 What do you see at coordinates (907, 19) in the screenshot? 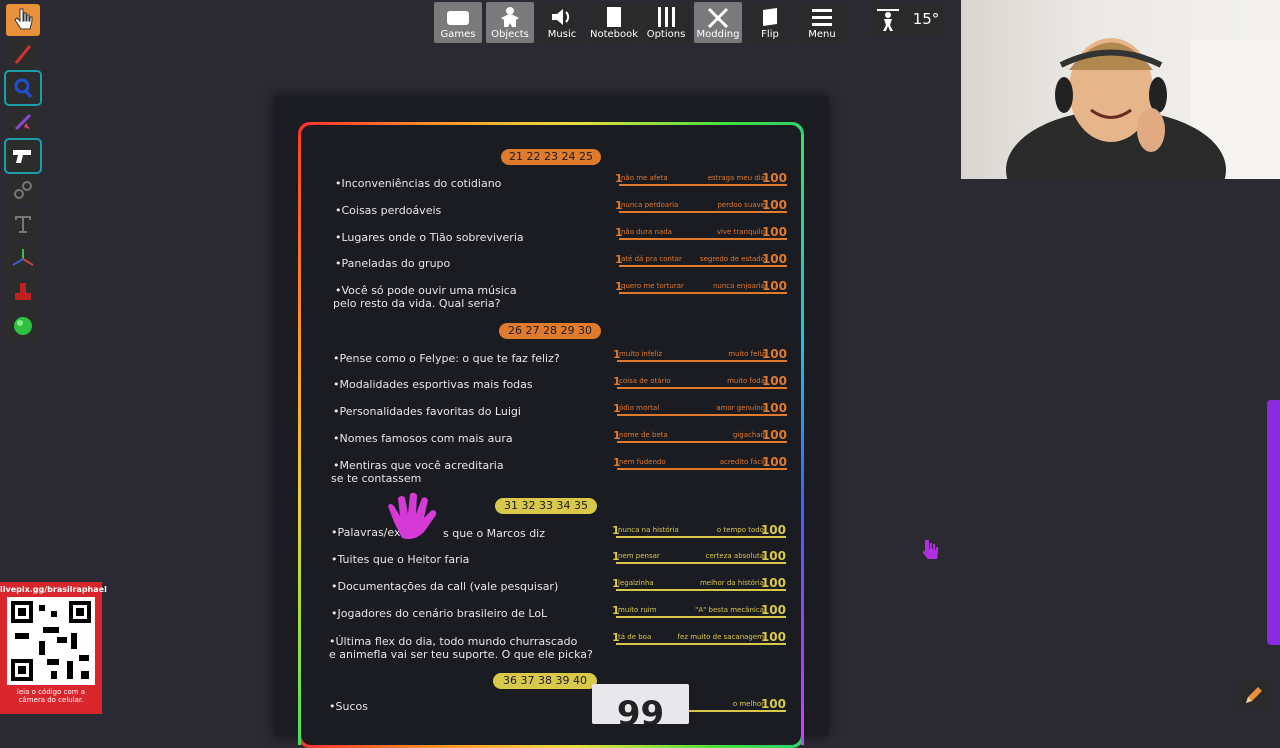
I see `top-right-controls: 15°` at bounding box center [907, 19].